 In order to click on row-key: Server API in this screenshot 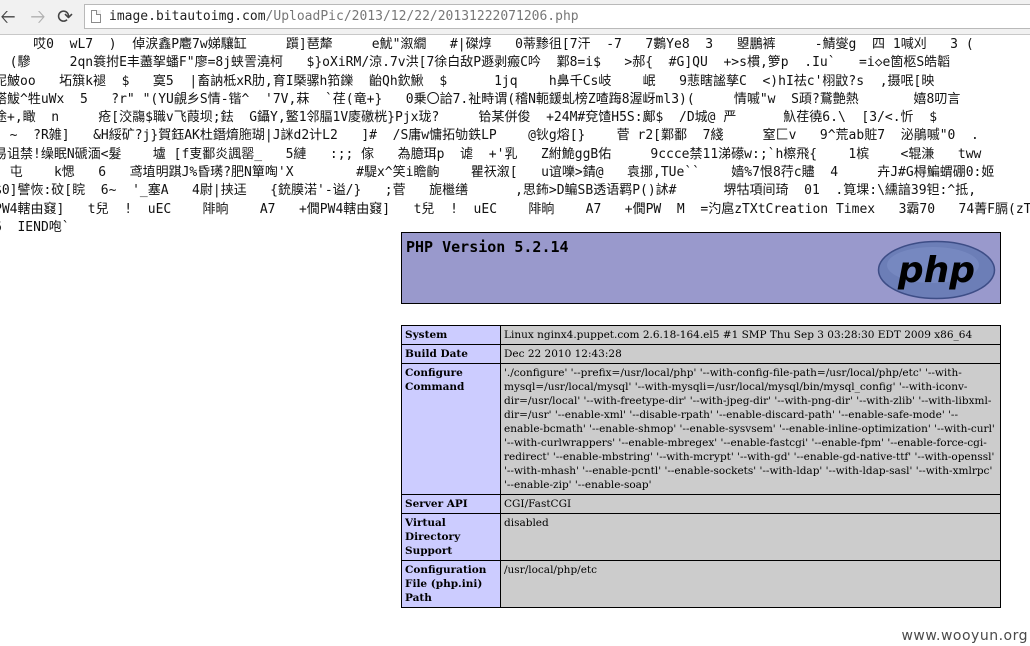, I will do `click(451, 504)`.